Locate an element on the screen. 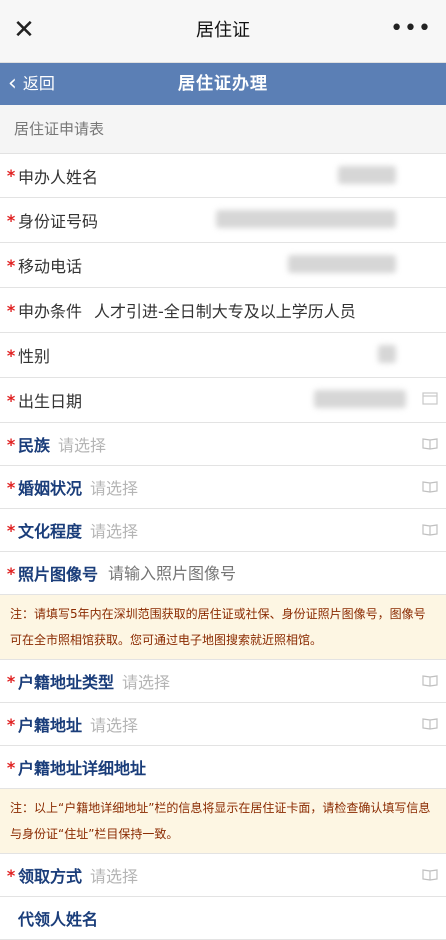 The width and height of the screenshot is (446, 940). id-number-field: * 身份证号码 is located at coordinates (223, 220).